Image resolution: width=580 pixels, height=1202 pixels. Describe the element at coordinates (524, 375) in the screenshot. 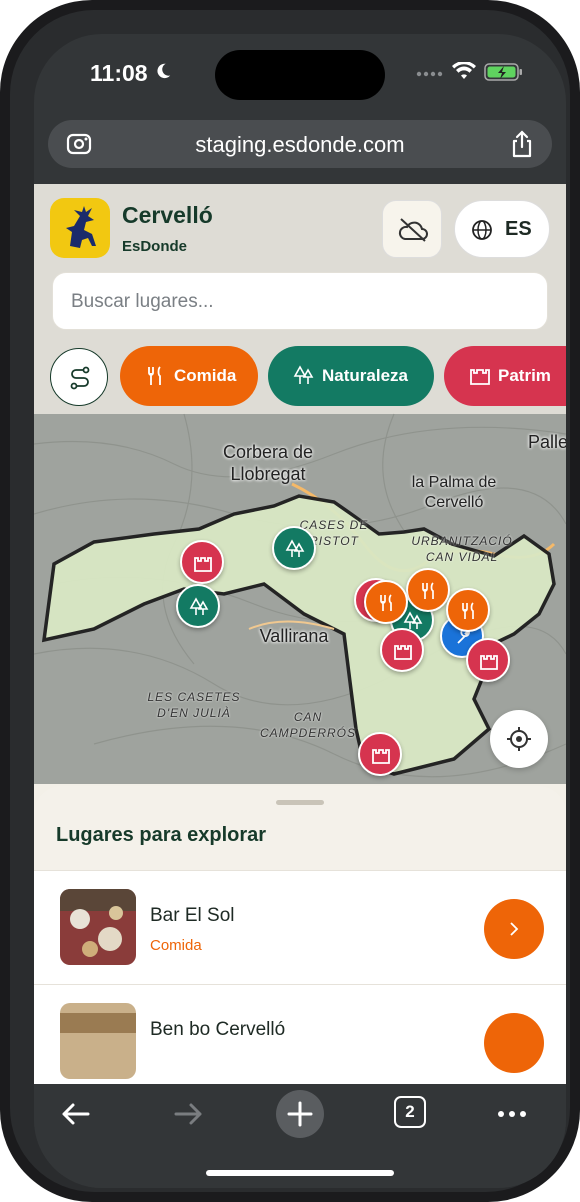

I see `chip-label: Patrim` at that location.